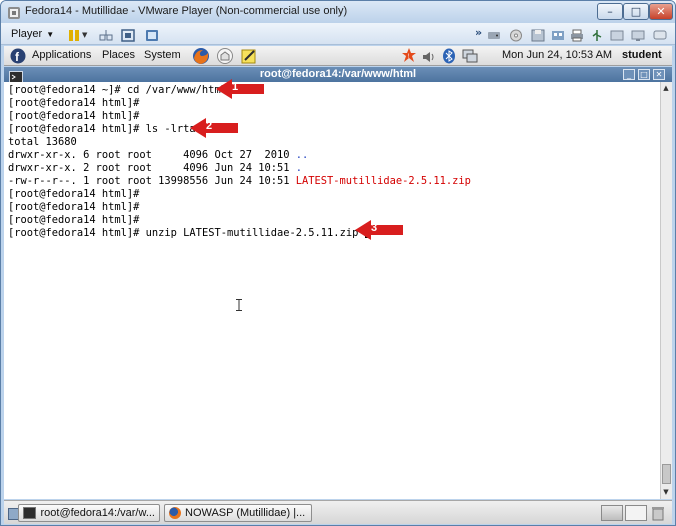 This screenshot has height=526, width=676. What do you see at coordinates (152, 34) in the screenshot?
I see `unity-icon` at bounding box center [152, 34].